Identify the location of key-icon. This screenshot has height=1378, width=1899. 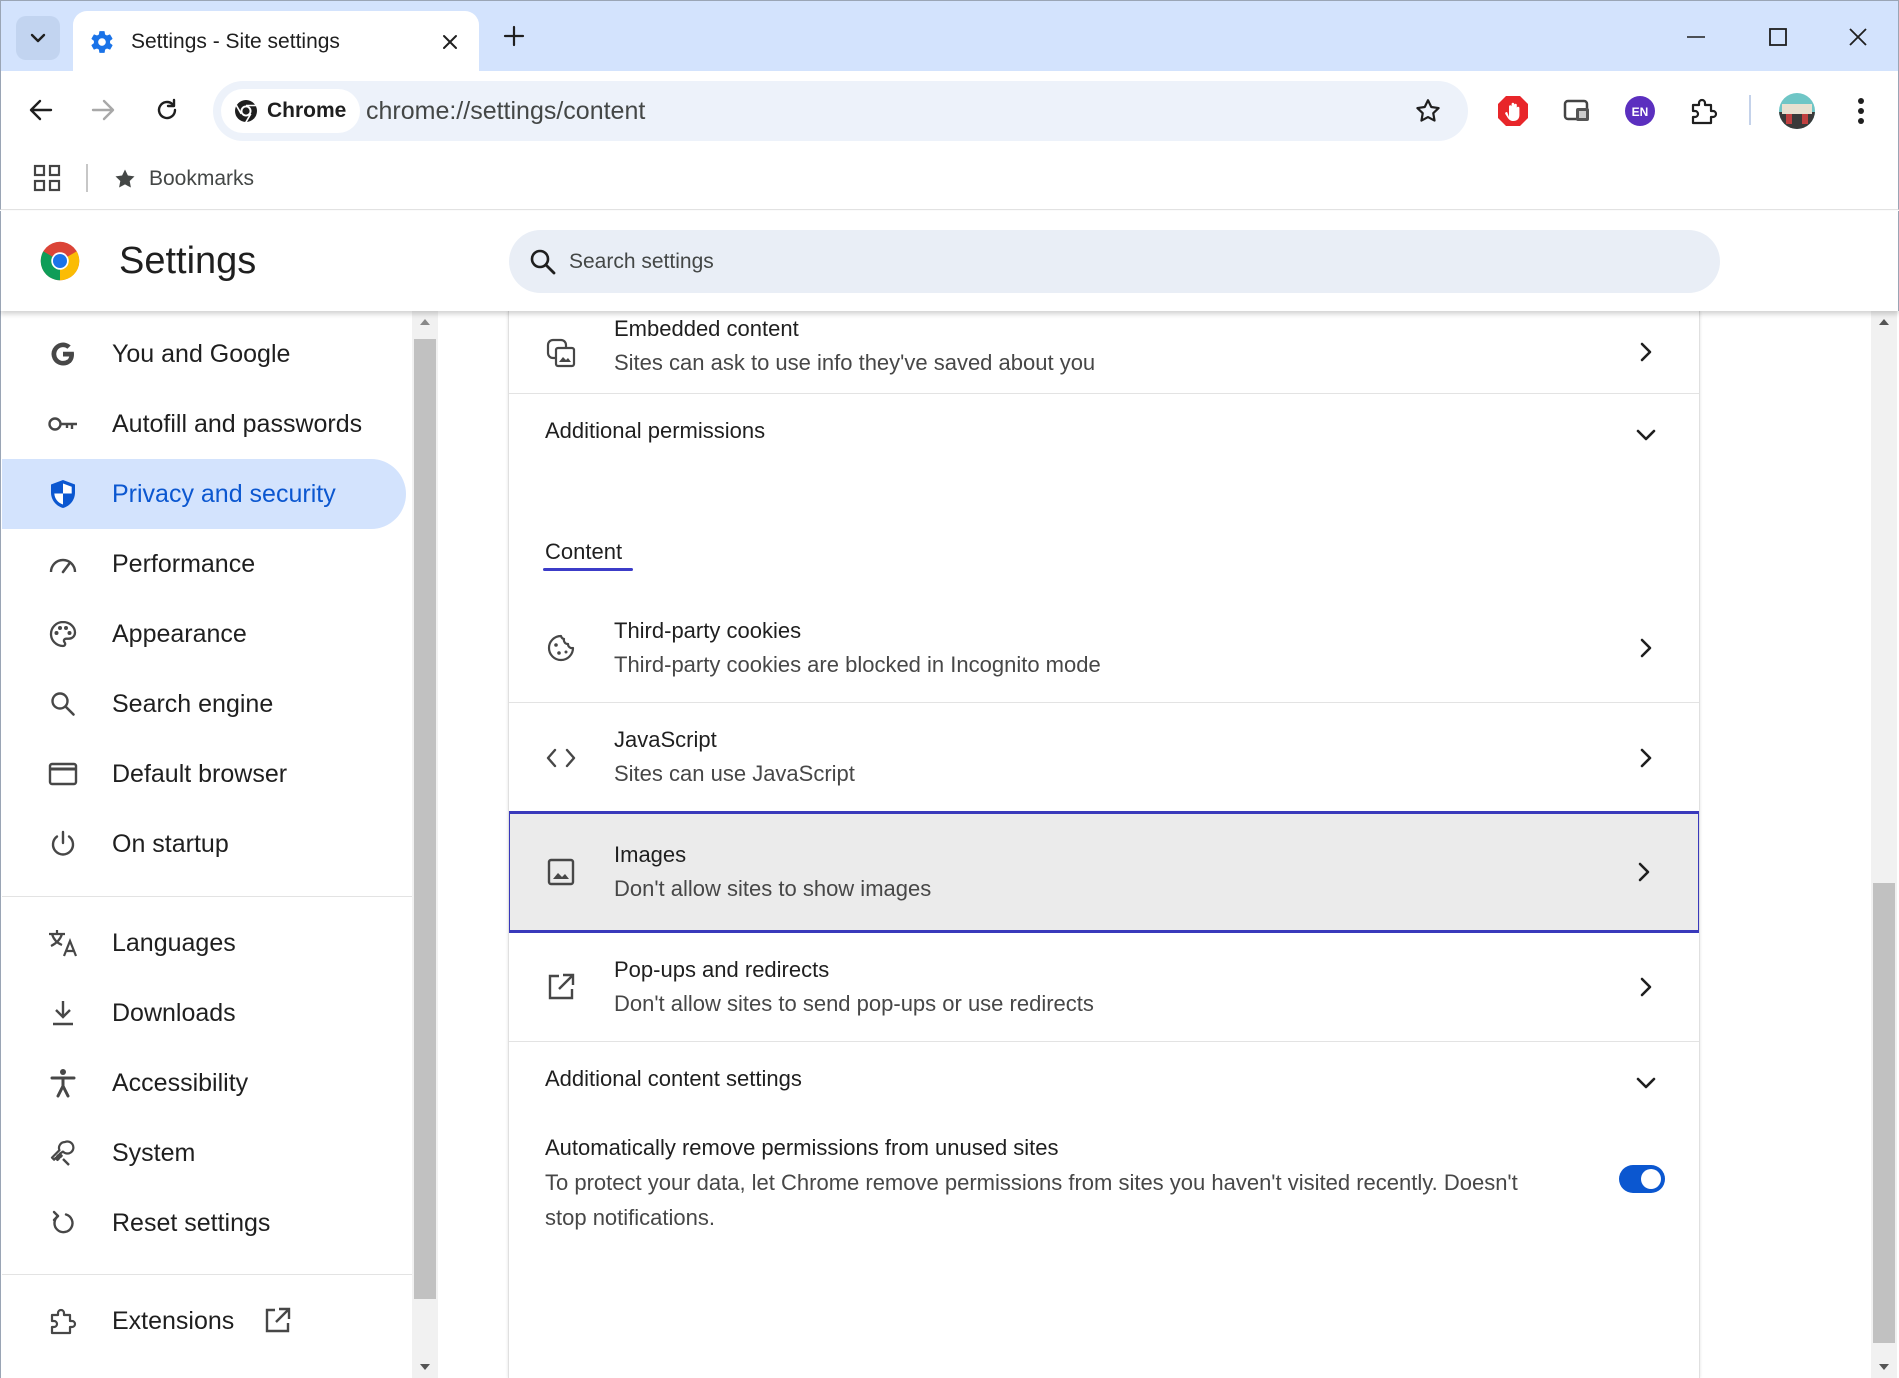
(63, 424).